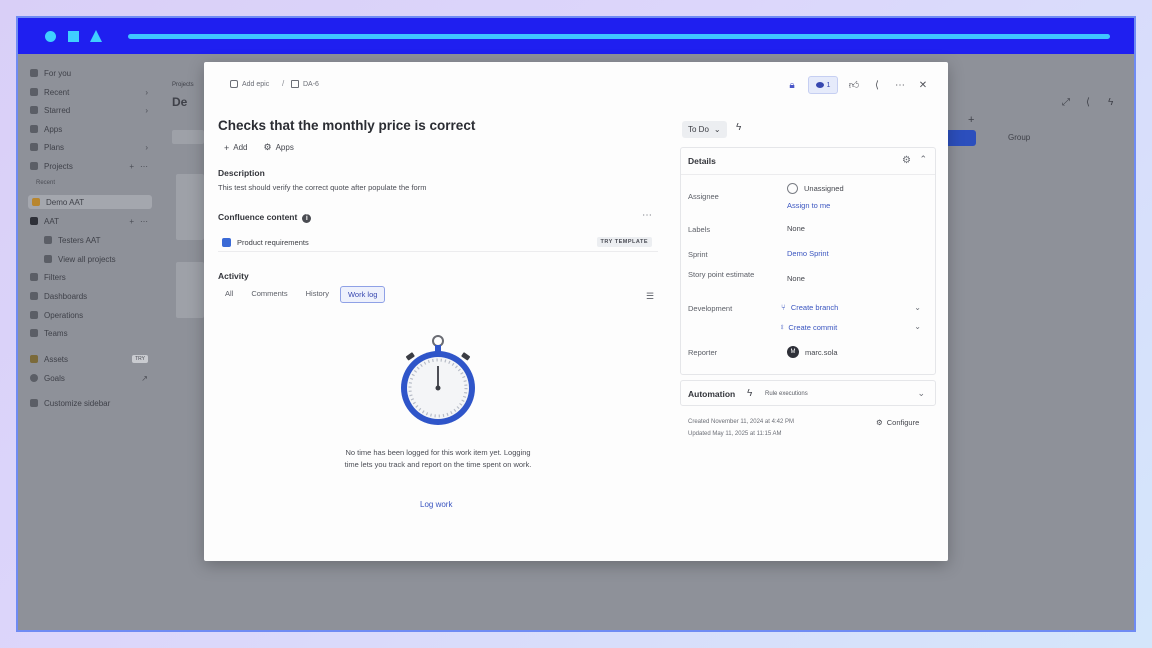 This screenshot has width=1152, height=648. What do you see at coordinates (808, 253) in the screenshot?
I see `sprint-value: Demo Sprint` at bounding box center [808, 253].